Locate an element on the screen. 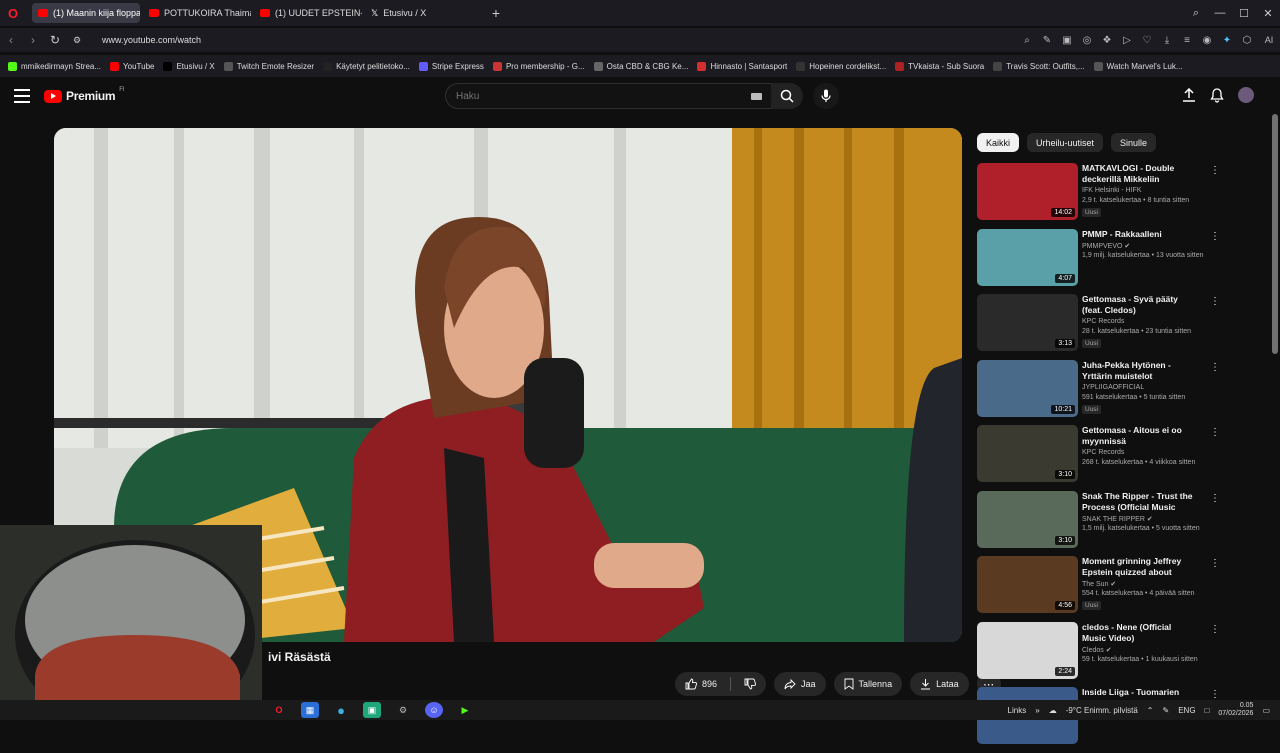 This screenshot has width=1280, height=753. pen-icon: ✎ is located at coordinates (1166, 710).